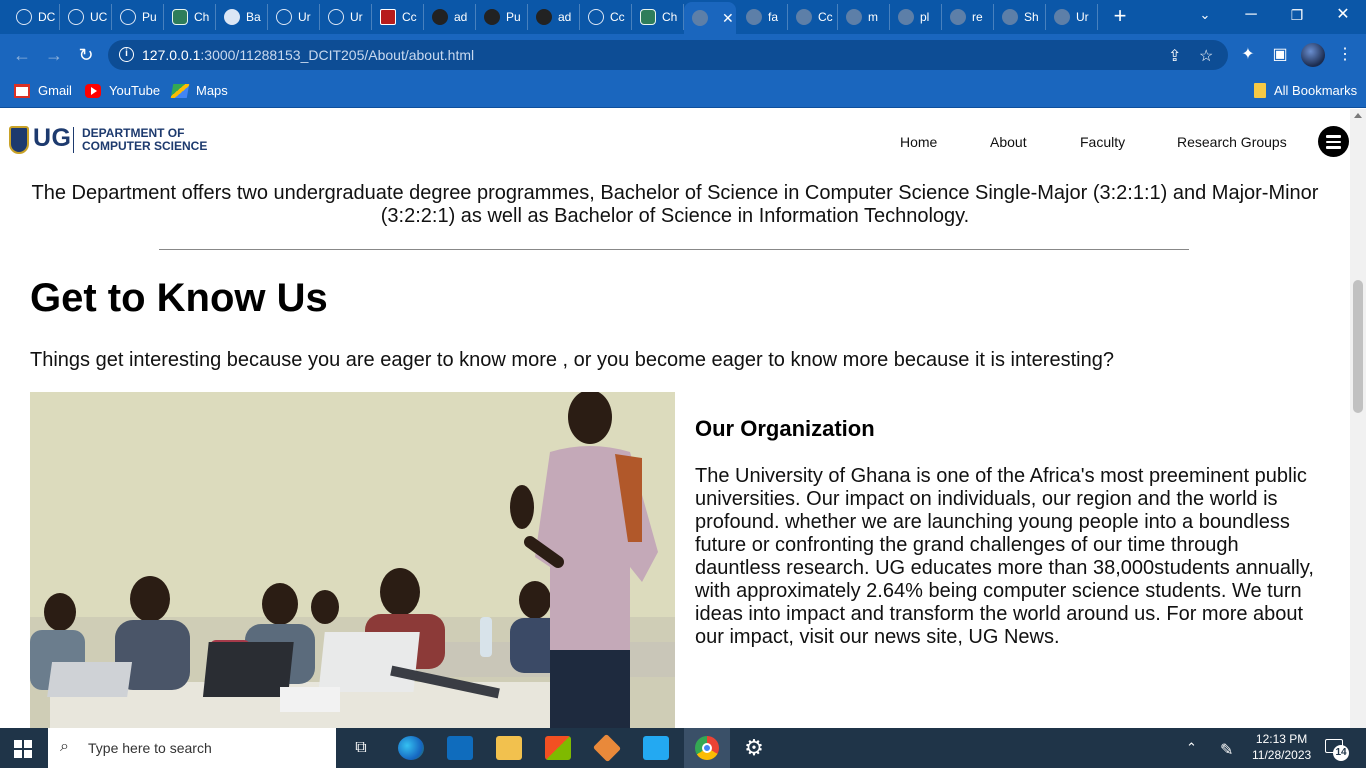  What do you see at coordinates (398, 17) in the screenshot?
I see `tab-8: Cc` at bounding box center [398, 17].